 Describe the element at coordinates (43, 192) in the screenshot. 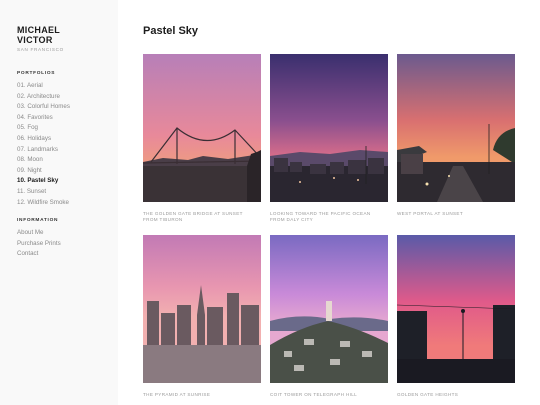

I see `portfolio-item-sunset: 11. Sunset` at that location.